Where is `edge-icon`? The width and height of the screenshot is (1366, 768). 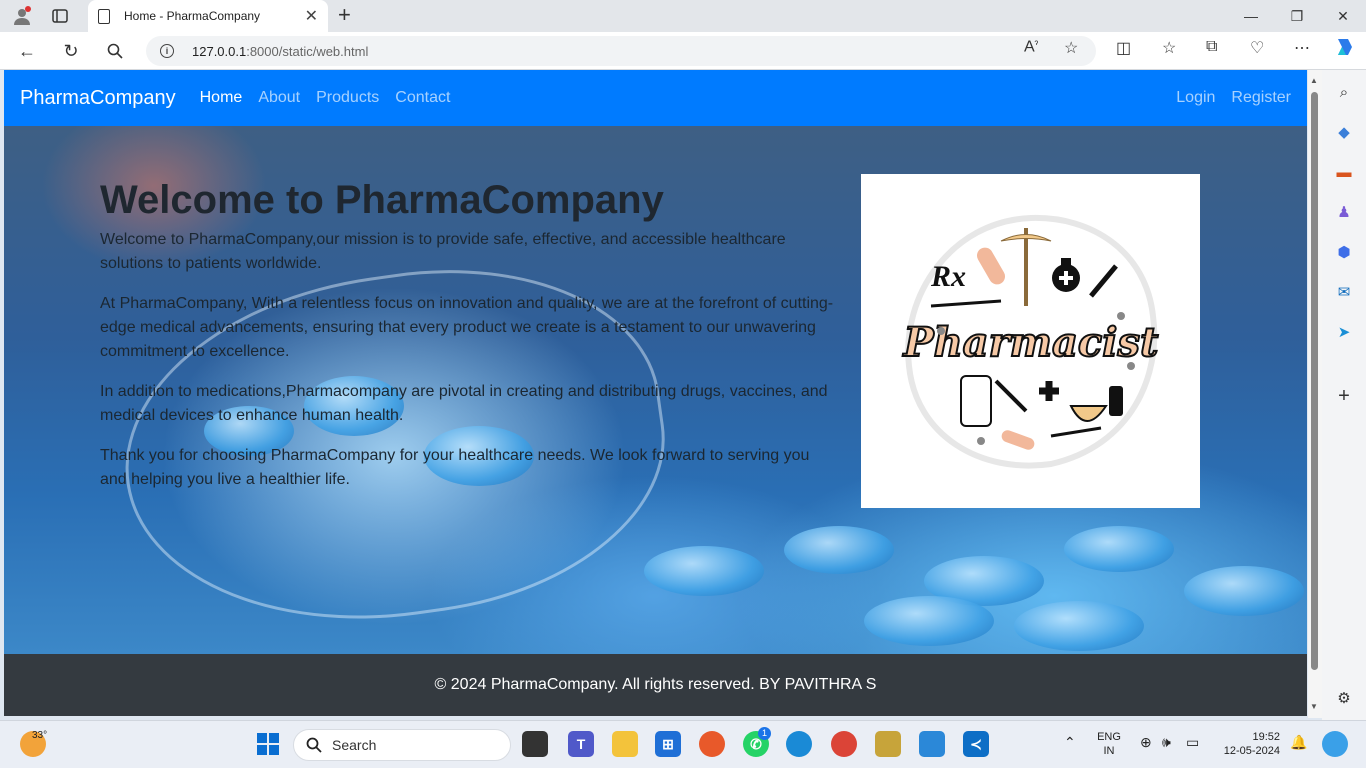 edge-icon is located at coordinates (799, 744).